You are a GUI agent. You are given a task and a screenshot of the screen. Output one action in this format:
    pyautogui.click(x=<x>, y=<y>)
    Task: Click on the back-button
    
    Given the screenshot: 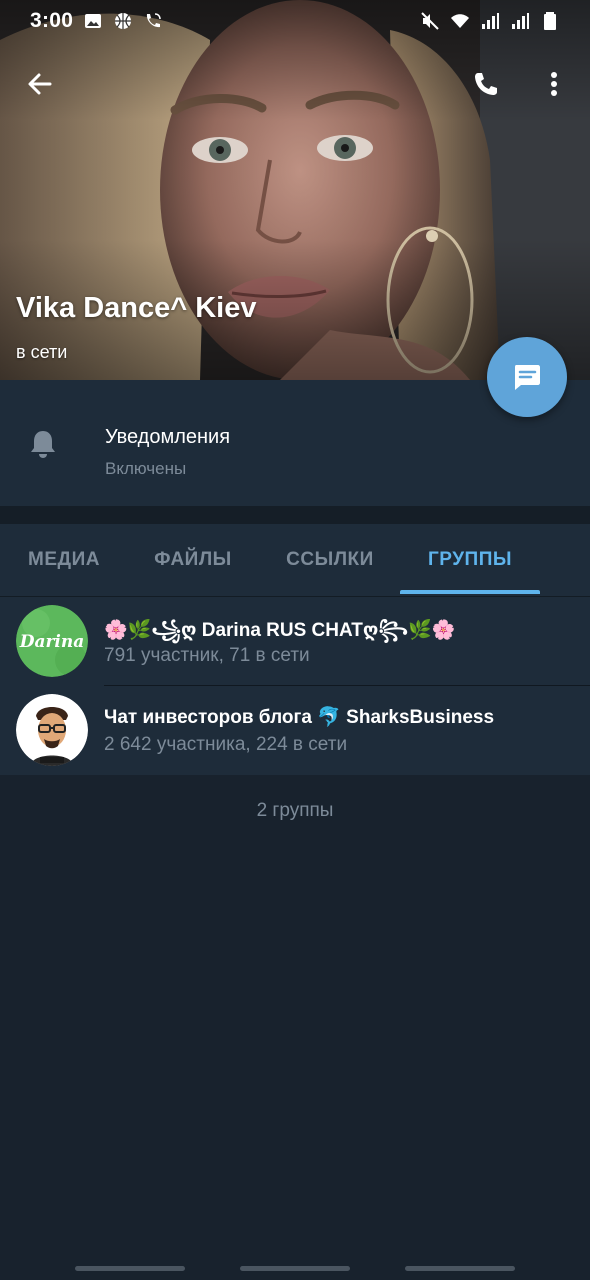 What is the action you would take?
    pyautogui.click(x=40, y=84)
    